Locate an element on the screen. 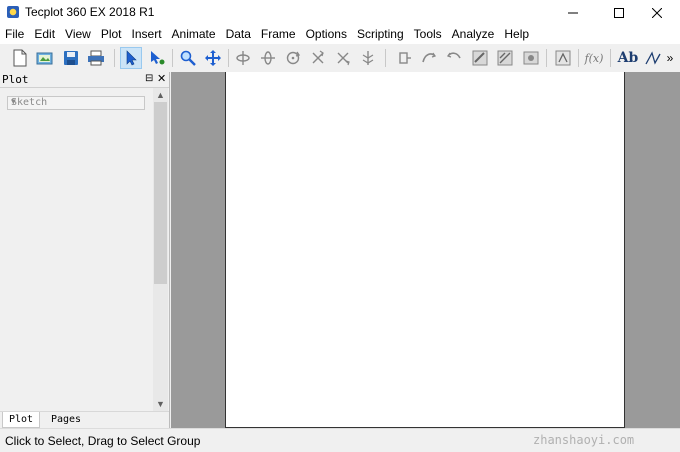  tecplot-app-icon is located at coordinates (13, 12).